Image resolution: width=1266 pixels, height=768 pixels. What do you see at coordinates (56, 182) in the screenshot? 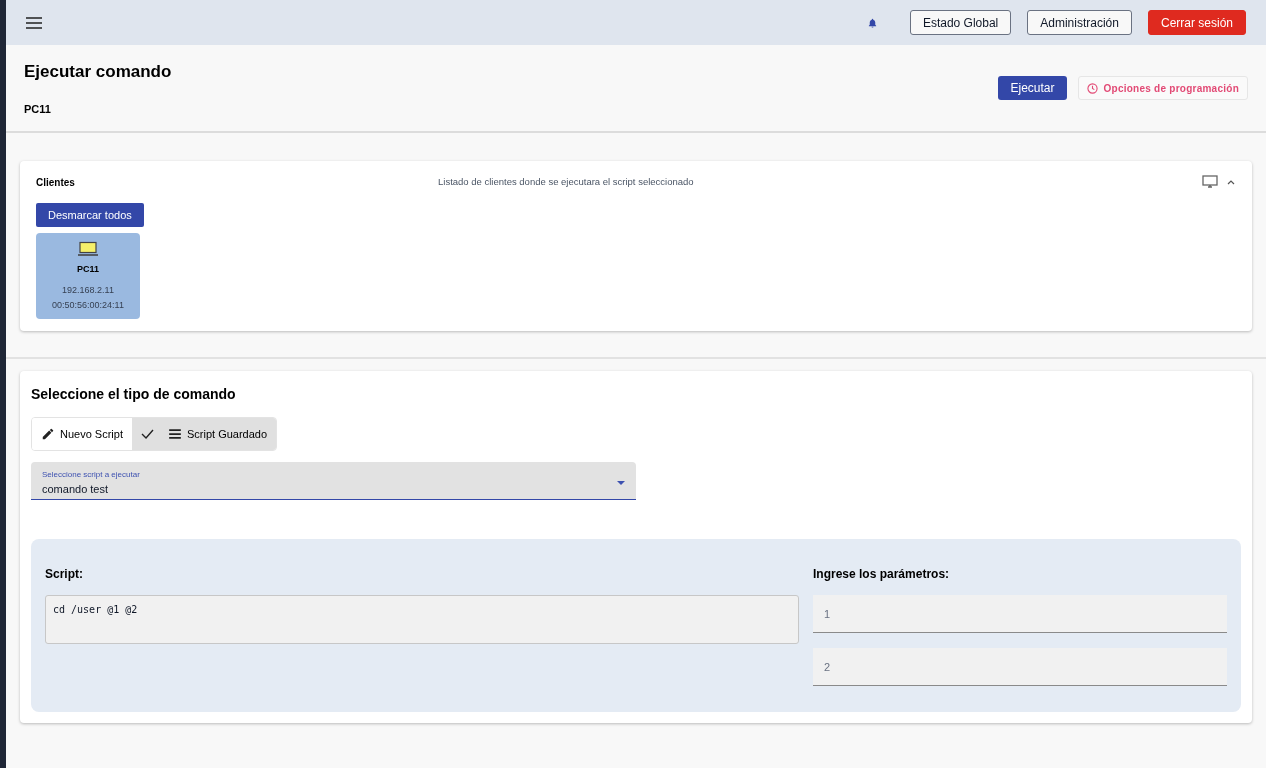
I see `clients-title: Clientes` at bounding box center [56, 182].